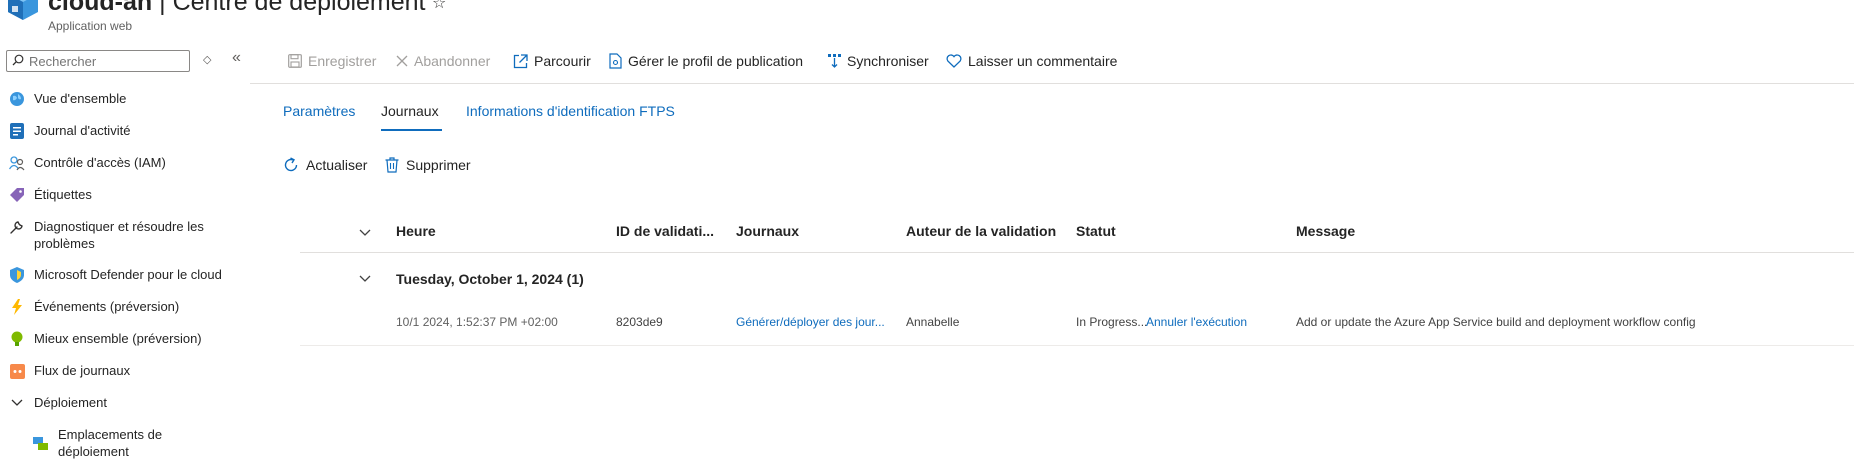 The height and width of the screenshot is (460, 1854). Describe the element at coordinates (933, 322) in the screenshot. I see `cell-author: Annabelle` at that location.